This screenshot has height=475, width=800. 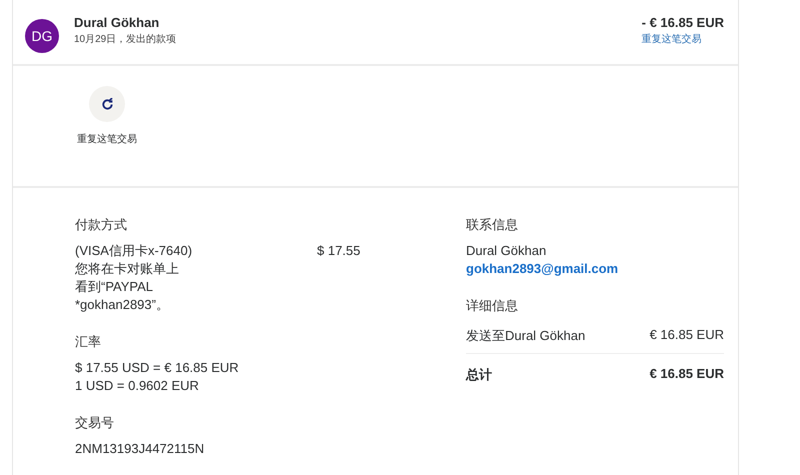 What do you see at coordinates (95, 423) in the screenshot?
I see `section-heading: 交易号` at bounding box center [95, 423].